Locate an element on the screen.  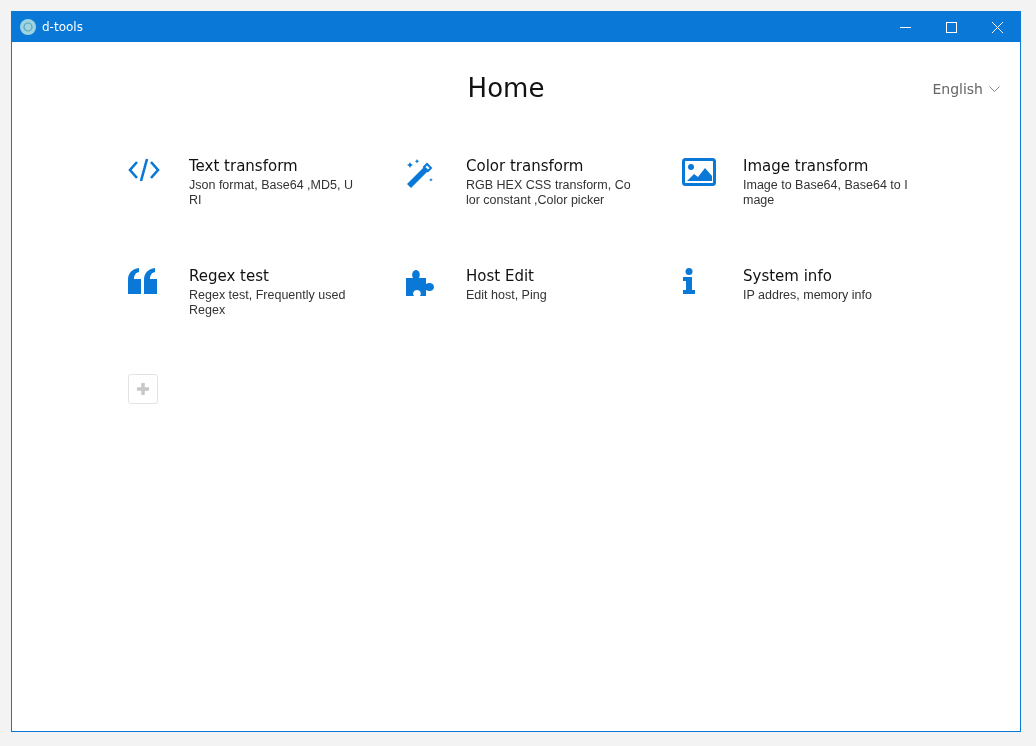
tool-title: Regex test is located at coordinates (271, 276).